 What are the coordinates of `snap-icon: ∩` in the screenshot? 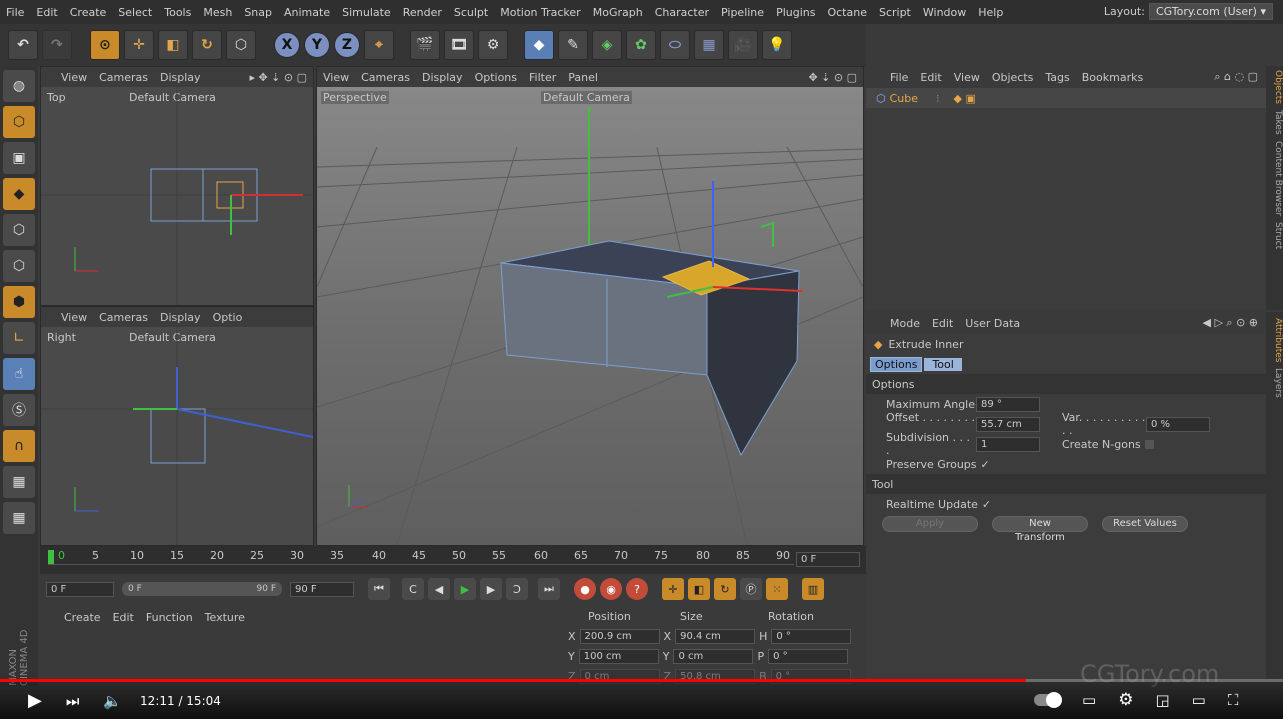 It's located at (19, 446).